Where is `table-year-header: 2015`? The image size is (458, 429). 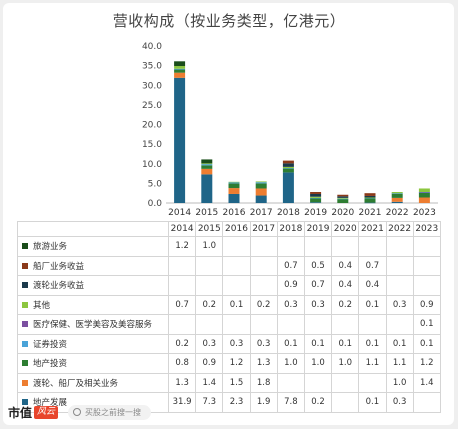
table-year-header: 2015 is located at coordinates (209, 229).